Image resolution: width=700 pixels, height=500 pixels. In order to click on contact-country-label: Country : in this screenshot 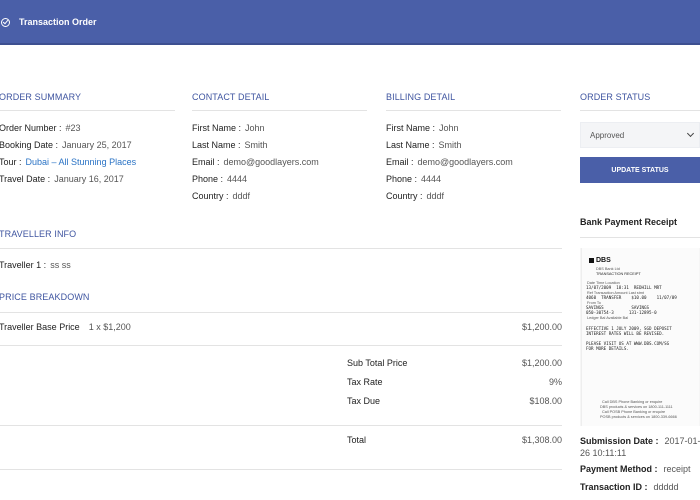, I will do `click(210, 196)`.